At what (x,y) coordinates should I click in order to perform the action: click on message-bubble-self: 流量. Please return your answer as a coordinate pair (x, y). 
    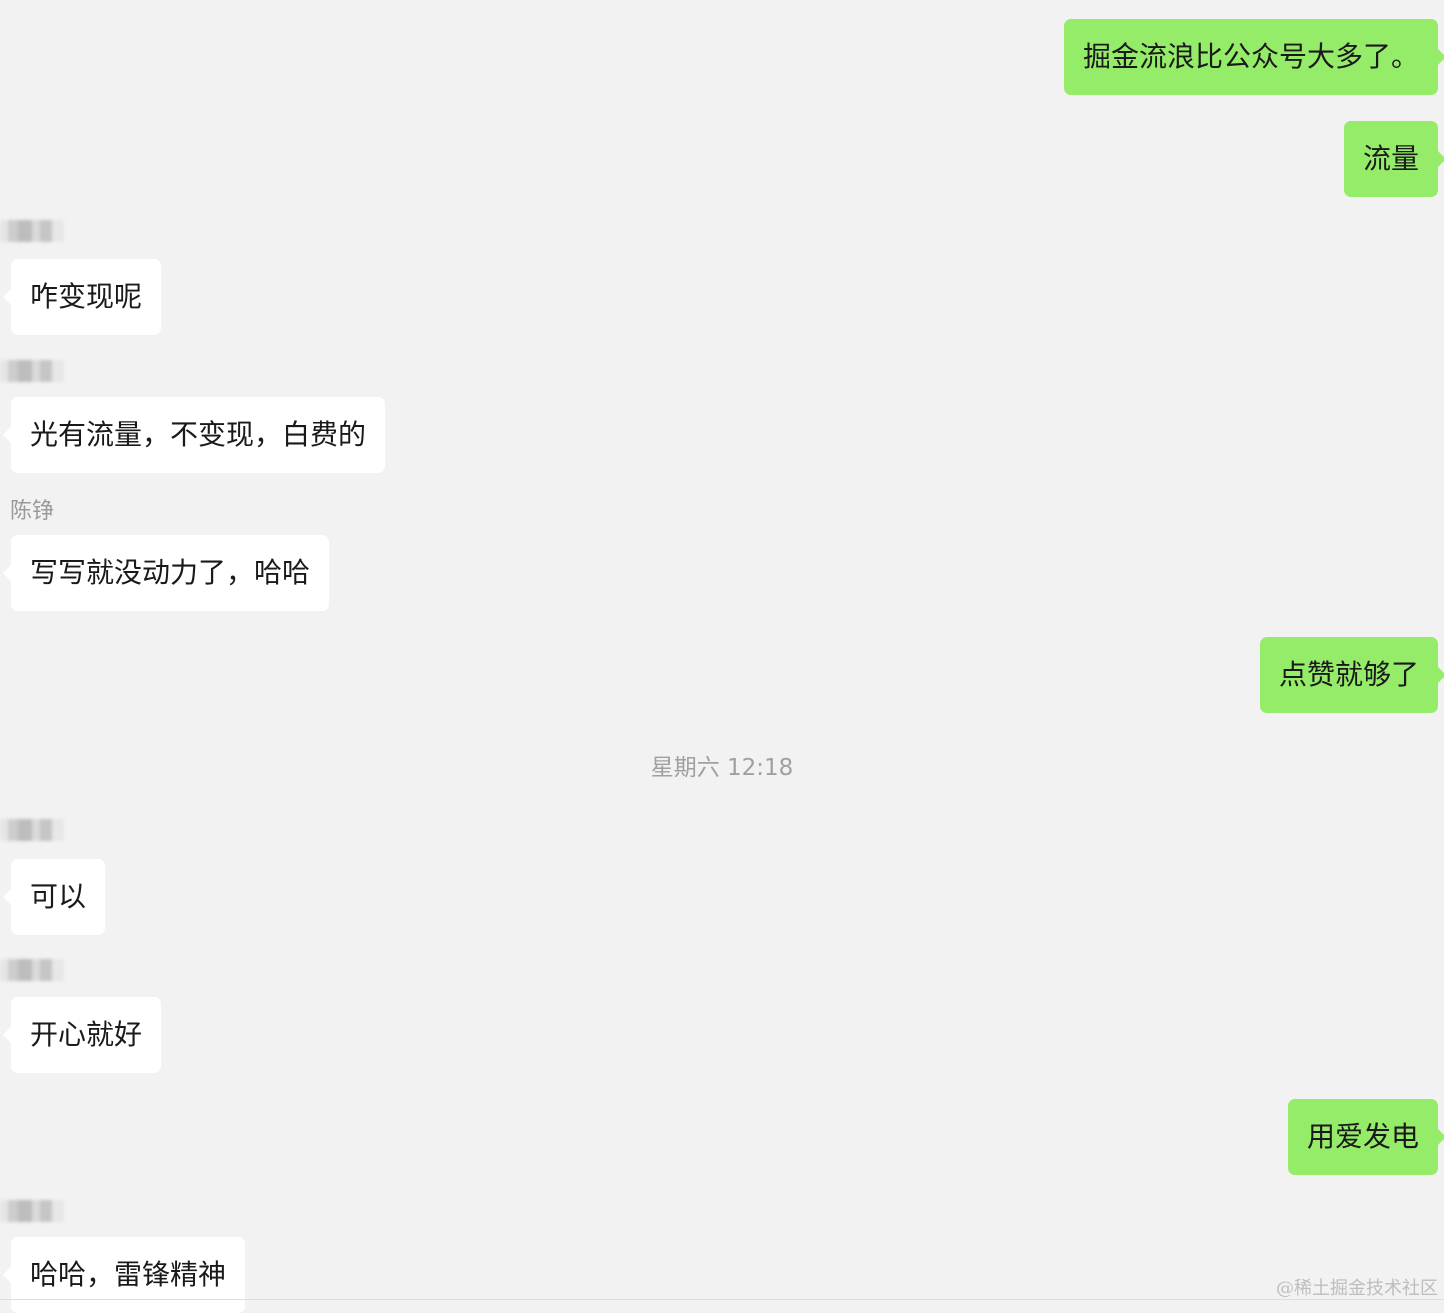
    Looking at the image, I should click on (1393, 159).